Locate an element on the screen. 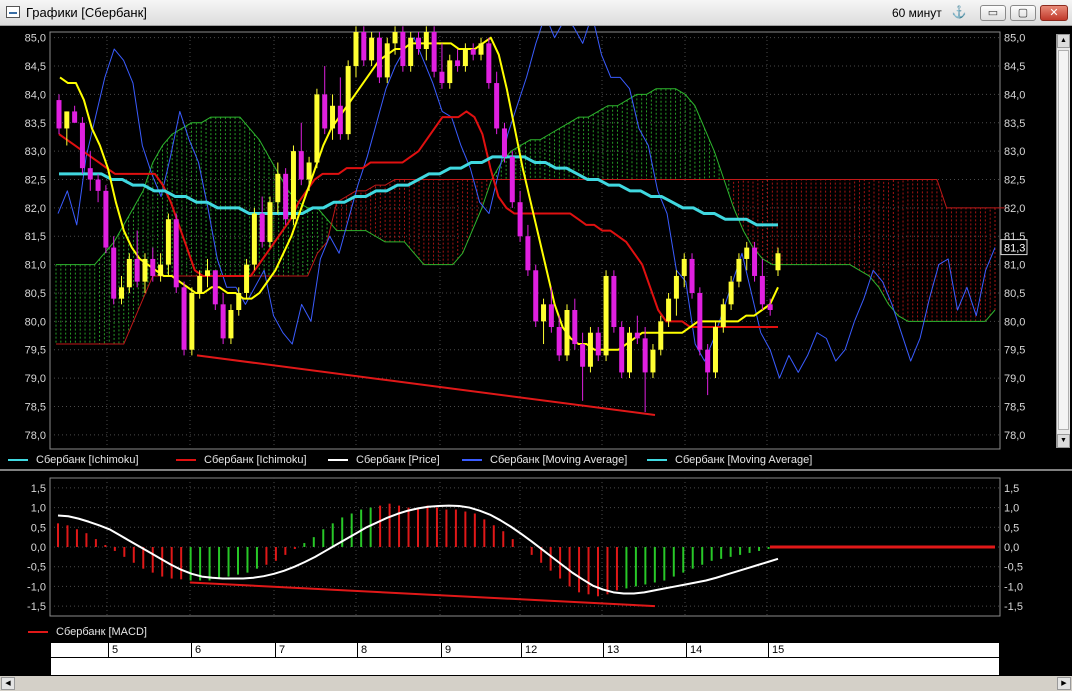  y-tick-label-left: 78,0 is located at coordinates (35, 436).